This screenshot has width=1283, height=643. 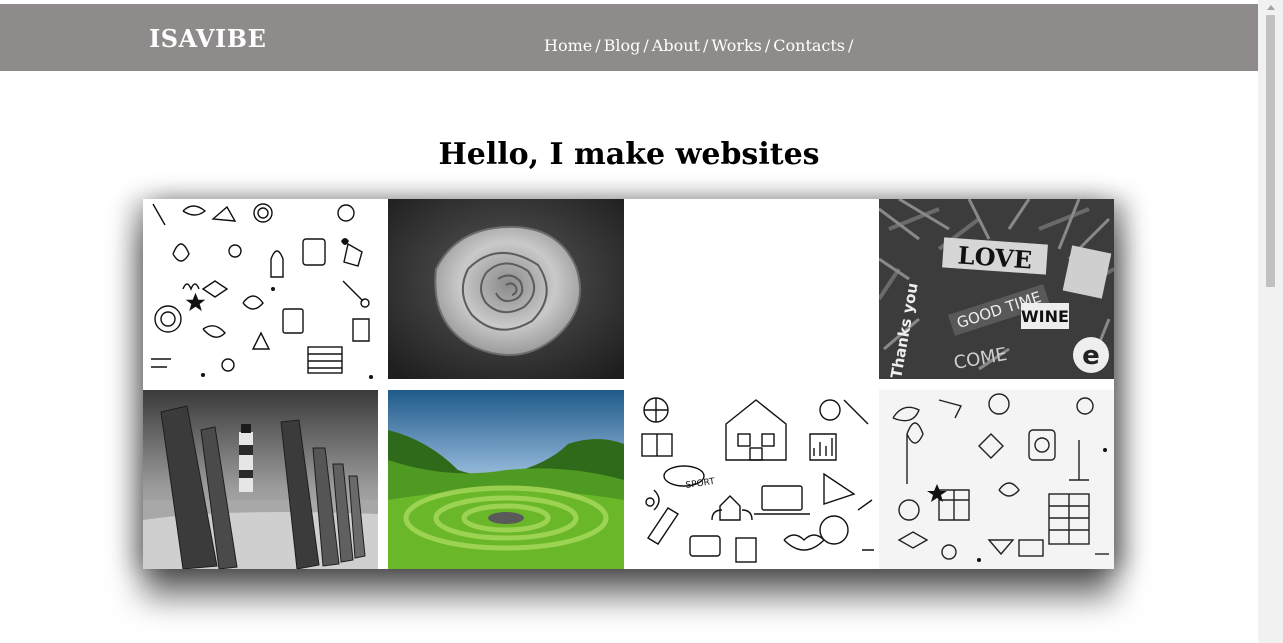 I want to click on school-doodles-image: SPORT, so click(x=756, y=479).